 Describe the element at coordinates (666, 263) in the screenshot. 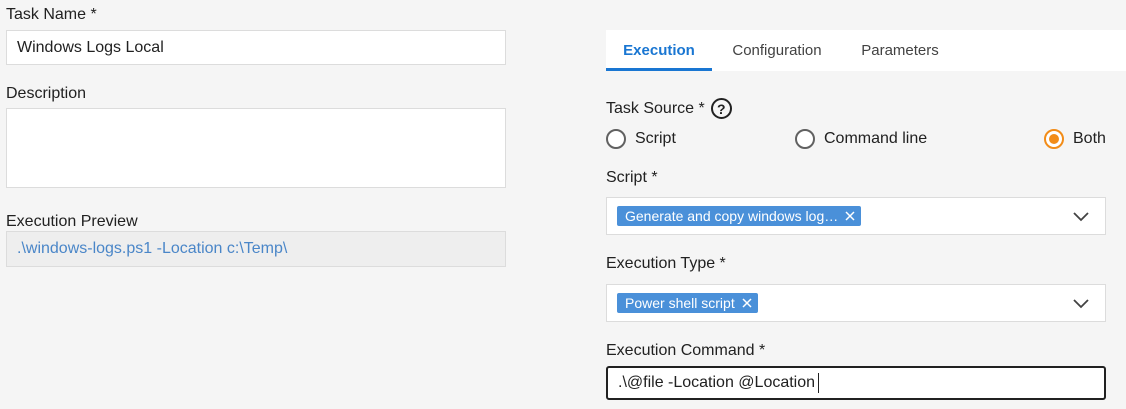

I see `execution-type-label: Execution Type *` at that location.